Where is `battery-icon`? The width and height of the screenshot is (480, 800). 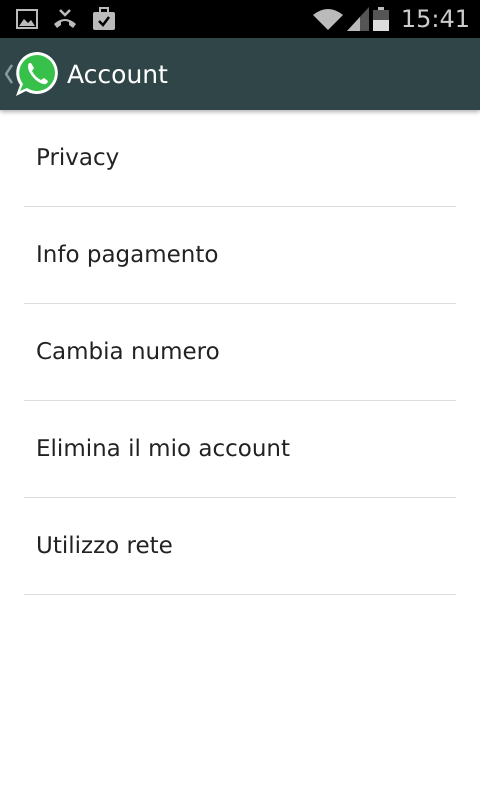 battery-icon is located at coordinates (380, 19).